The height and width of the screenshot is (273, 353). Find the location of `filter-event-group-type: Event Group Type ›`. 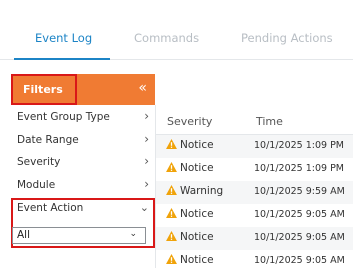

filter-event-group-type: Event Group Type › is located at coordinates (83, 118).